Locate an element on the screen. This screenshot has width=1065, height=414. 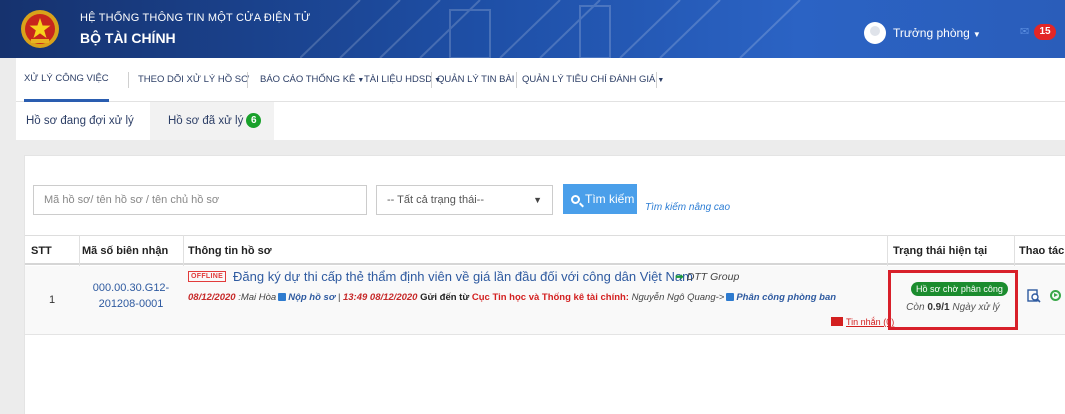
menu-quan-ly-tin-bai: QUẢN LÝ TIN BÀI is located at coordinates (475, 80).